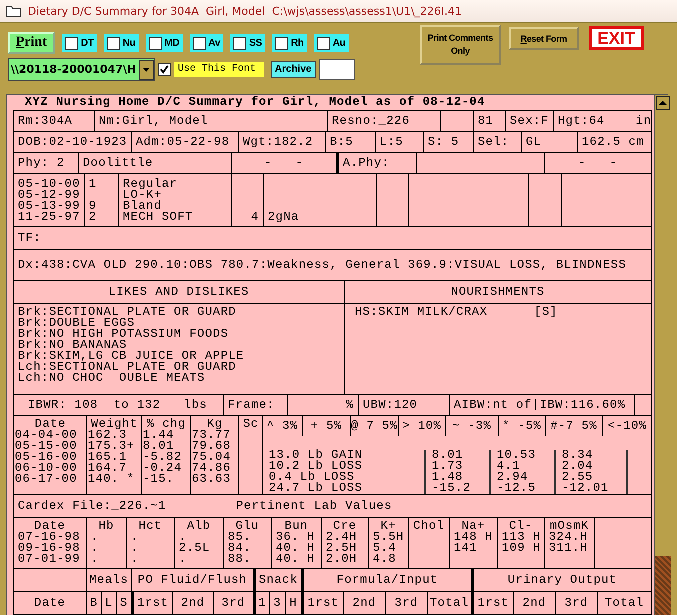 The width and height of the screenshot is (677, 615). I want to click on column-header: Weight, so click(115, 424).